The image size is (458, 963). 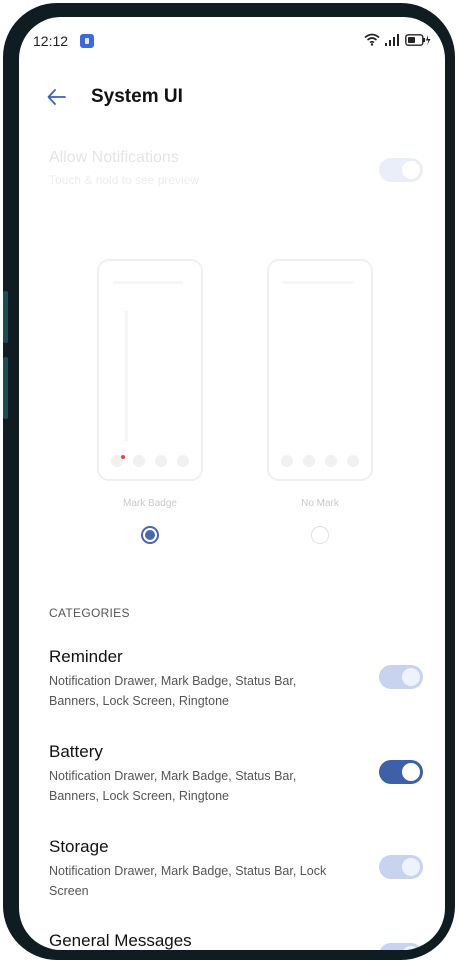 What do you see at coordinates (372, 39) in the screenshot?
I see `wifi-icon` at bounding box center [372, 39].